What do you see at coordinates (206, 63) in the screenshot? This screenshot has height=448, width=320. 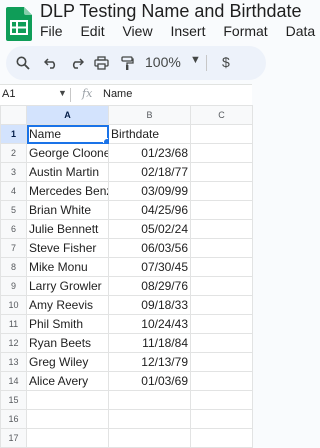 I see `toolbar-divider` at bounding box center [206, 63].